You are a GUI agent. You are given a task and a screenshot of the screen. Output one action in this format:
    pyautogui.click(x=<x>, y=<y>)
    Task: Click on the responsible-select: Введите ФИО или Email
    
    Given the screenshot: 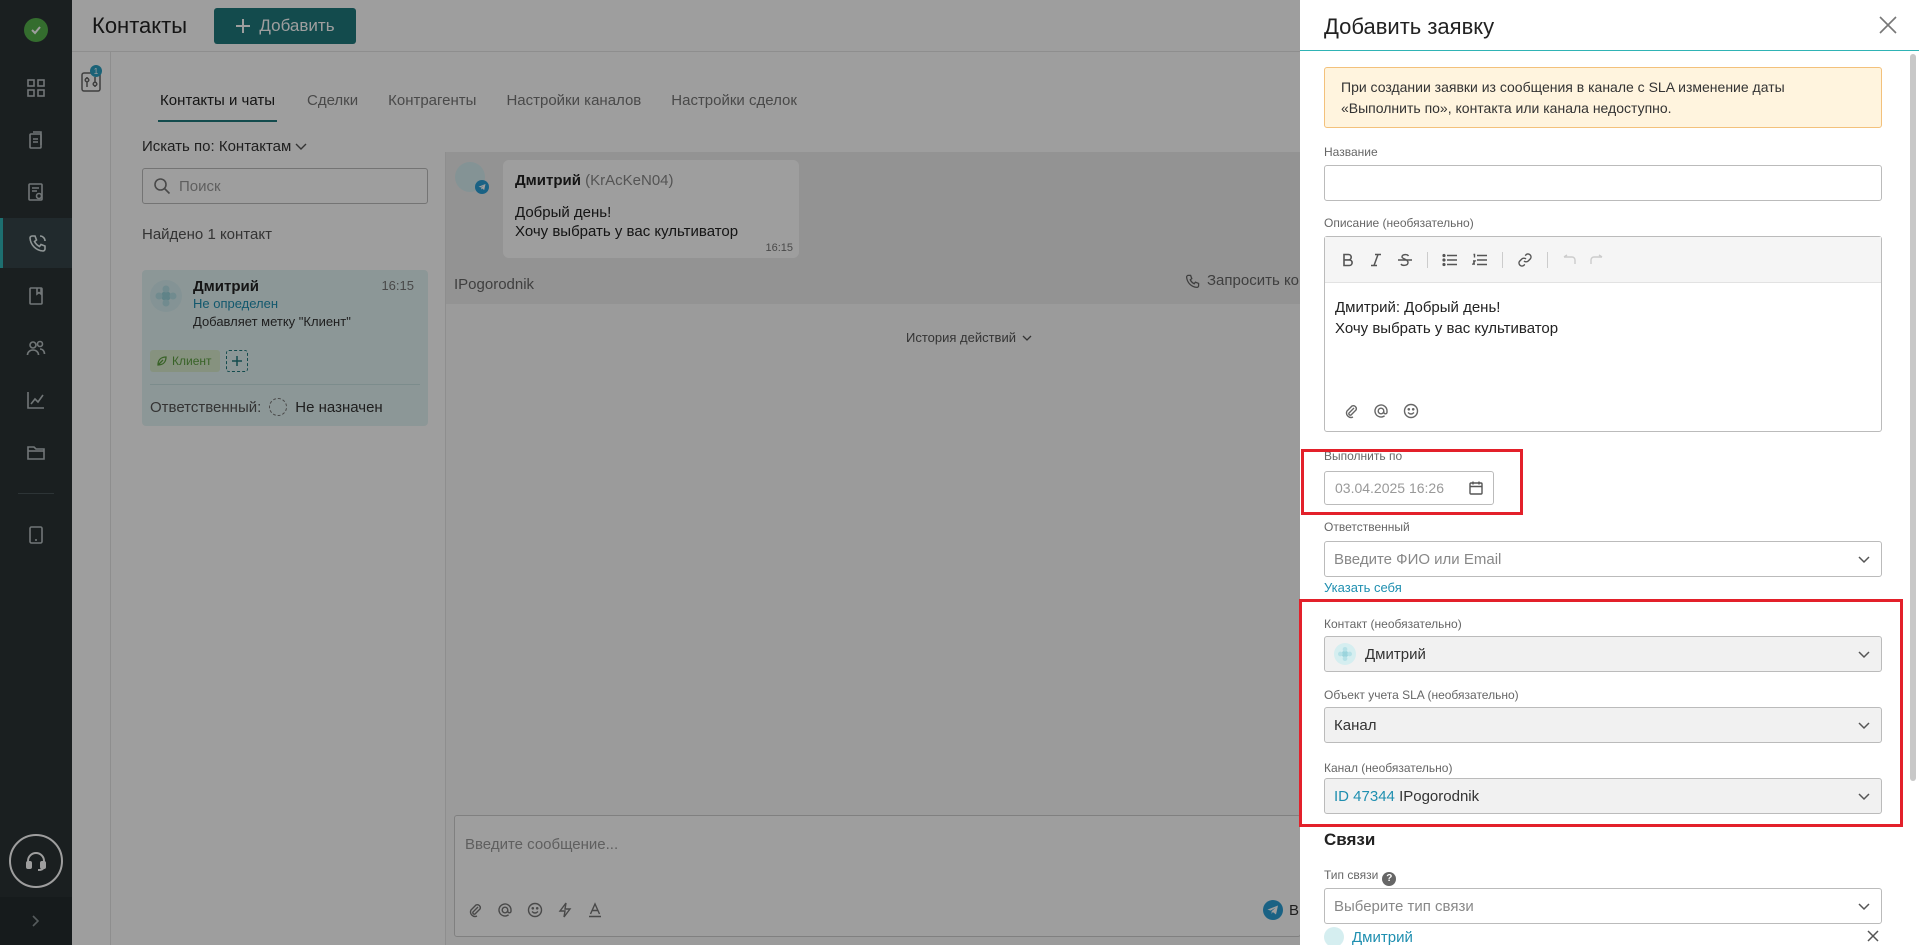 What is the action you would take?
    pyautogui.click(x=1603, y=559)
    